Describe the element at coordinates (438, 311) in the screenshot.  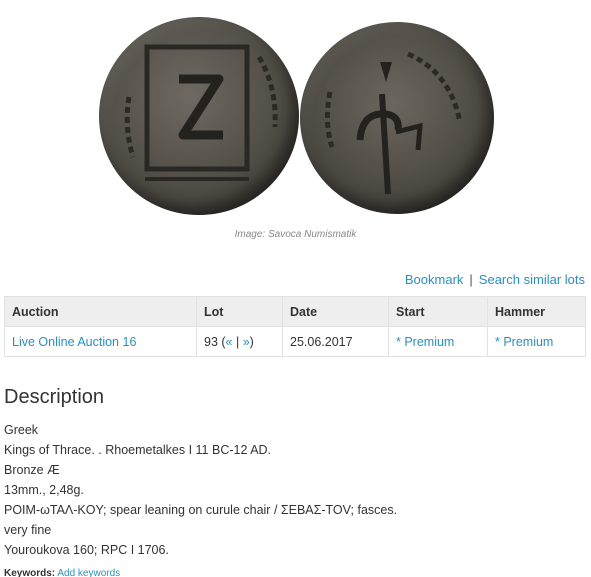
I see `column-header-start: Start` at that location.